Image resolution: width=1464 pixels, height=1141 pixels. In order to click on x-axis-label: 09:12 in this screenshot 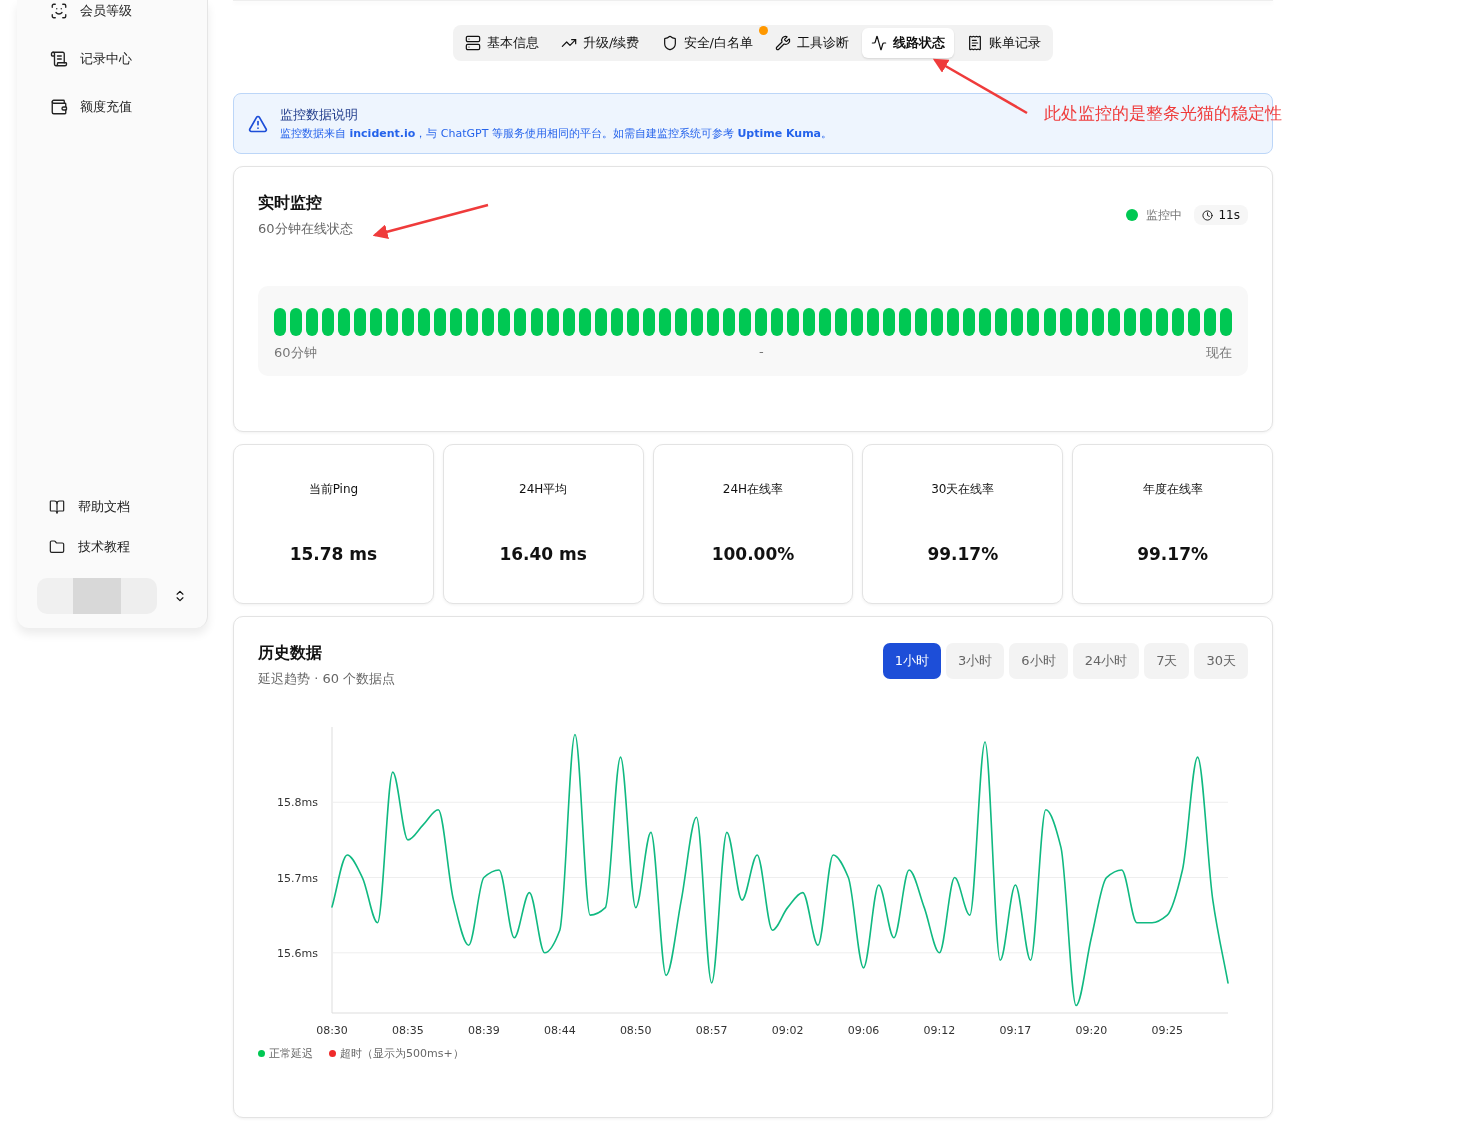, I will do `click(939, 1030)`.